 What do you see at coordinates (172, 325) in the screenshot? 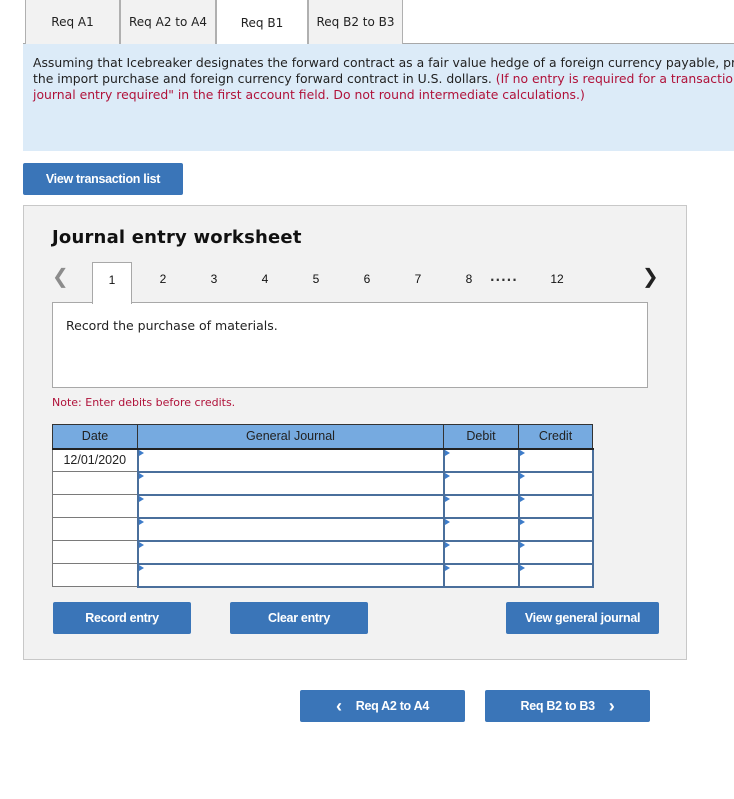
I see `entry-description-text: Record the purchase of materials.` at bounding box center [172, 325].